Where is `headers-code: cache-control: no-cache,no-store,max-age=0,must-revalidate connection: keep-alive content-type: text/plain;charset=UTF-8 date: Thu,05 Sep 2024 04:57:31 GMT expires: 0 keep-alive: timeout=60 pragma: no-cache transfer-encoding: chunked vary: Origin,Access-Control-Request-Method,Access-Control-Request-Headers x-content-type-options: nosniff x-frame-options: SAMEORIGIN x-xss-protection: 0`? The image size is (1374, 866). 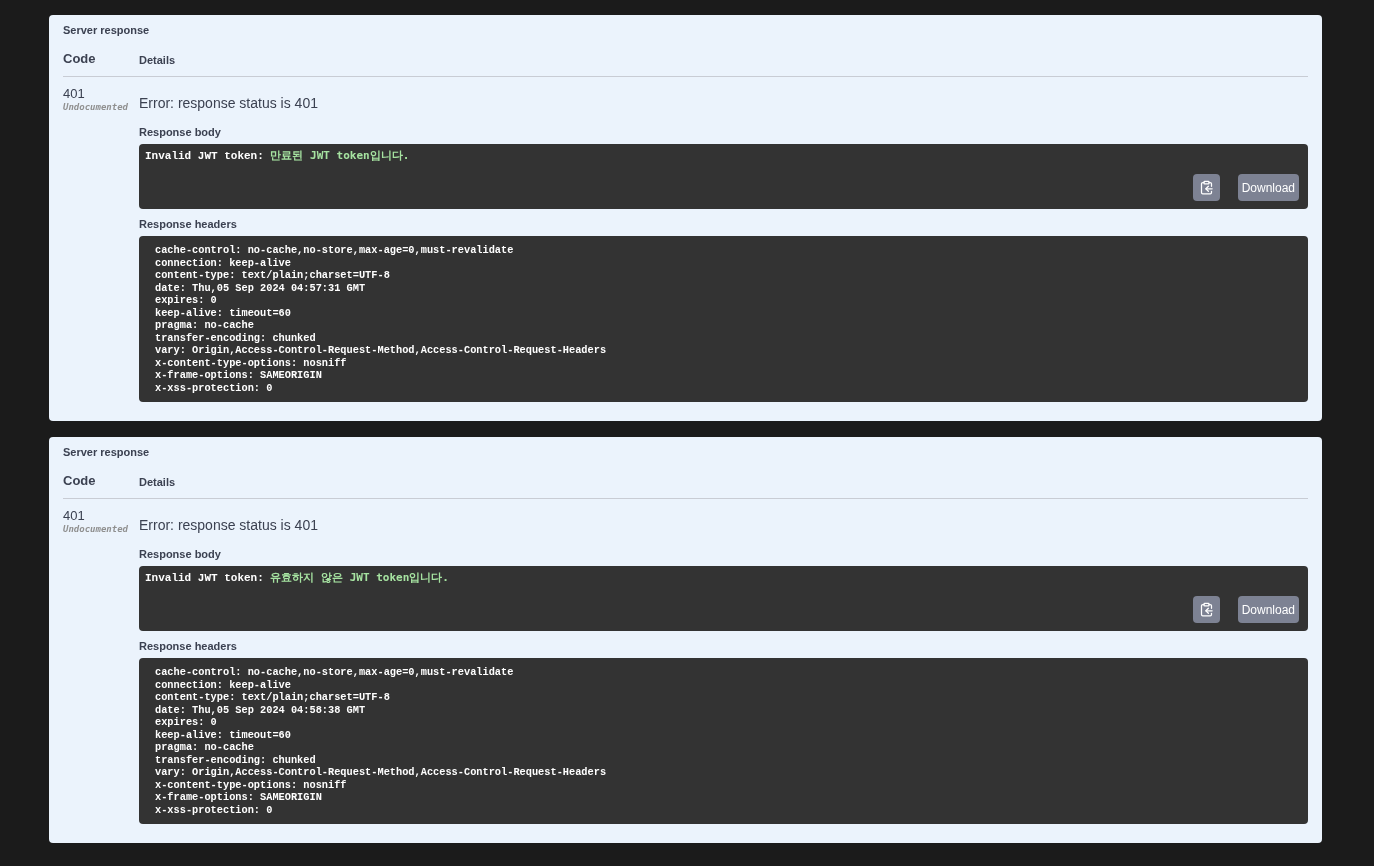 headers-code: cache-control: no-cache,no-store,max-age=0,must-revalidate connection: keep-alive content-type: text/plain;charset=UTF-8 date: Thu,05 Sep 2024 04:57:31 GMT expires: 0 keep-alive: timeout=60 pragma: no-cache transfer-encoding: chunked vary: Origin,Access-Control-Request-Method,Access-Control-Request-Headers x-content-type-options: nosniff x-frame-options: SAMEORIGIN x-xss-protection: 0 is located at coordinates (381, 319).